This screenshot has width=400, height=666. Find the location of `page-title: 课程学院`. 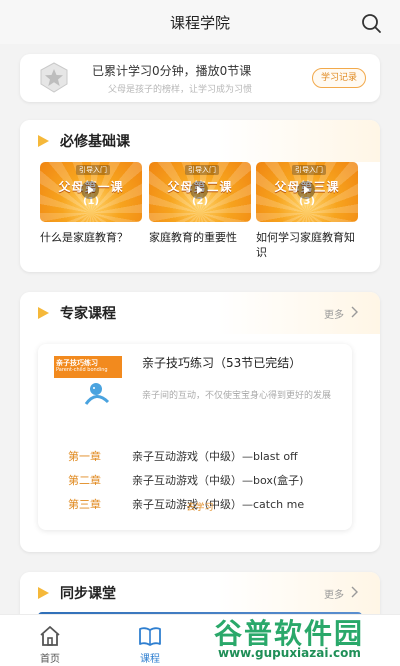

page-title: 课程学院 is located at coordinates (199, 23).